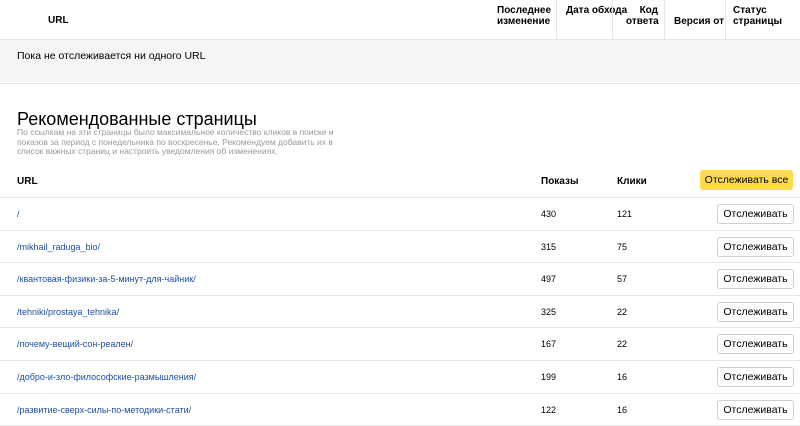 This screenshot has height=426, width=800. Describe the element at coordinates (596, 10) in the screenshot. I see `column-header-crawl-date: Дата обхода` at that location.